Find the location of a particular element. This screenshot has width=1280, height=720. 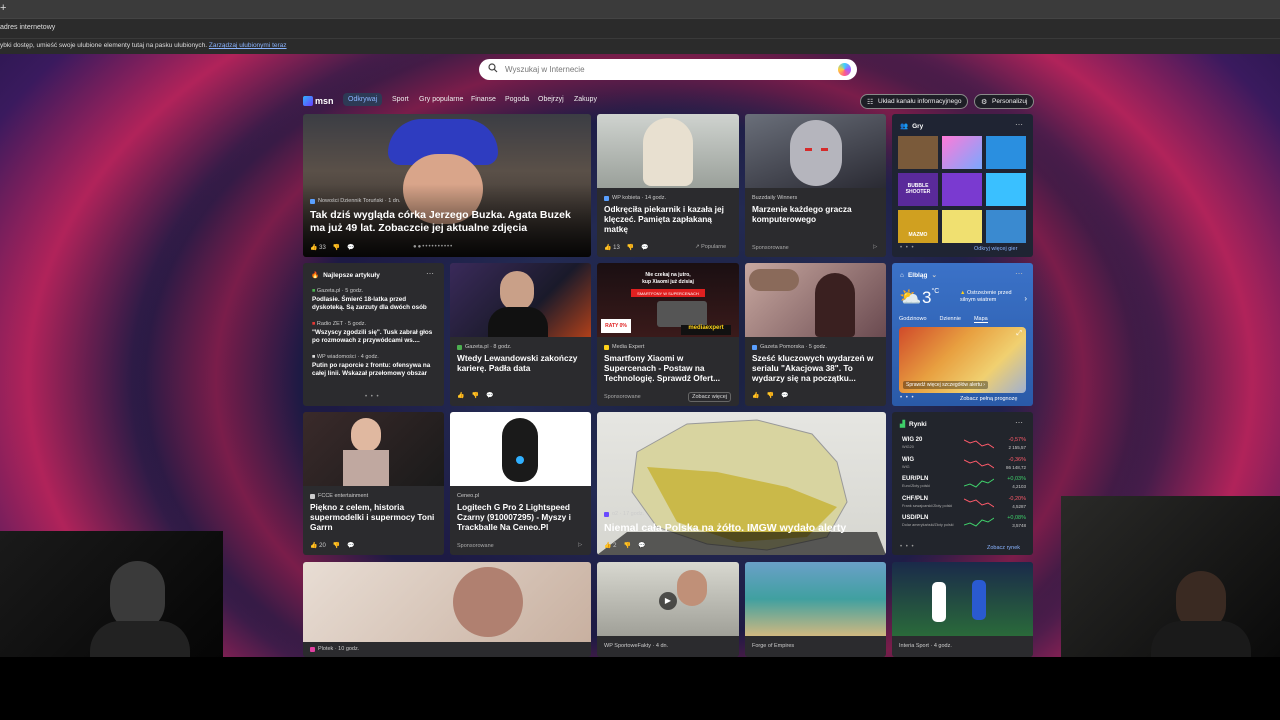

msn-logo: msn is located at coordinates (318, 101).